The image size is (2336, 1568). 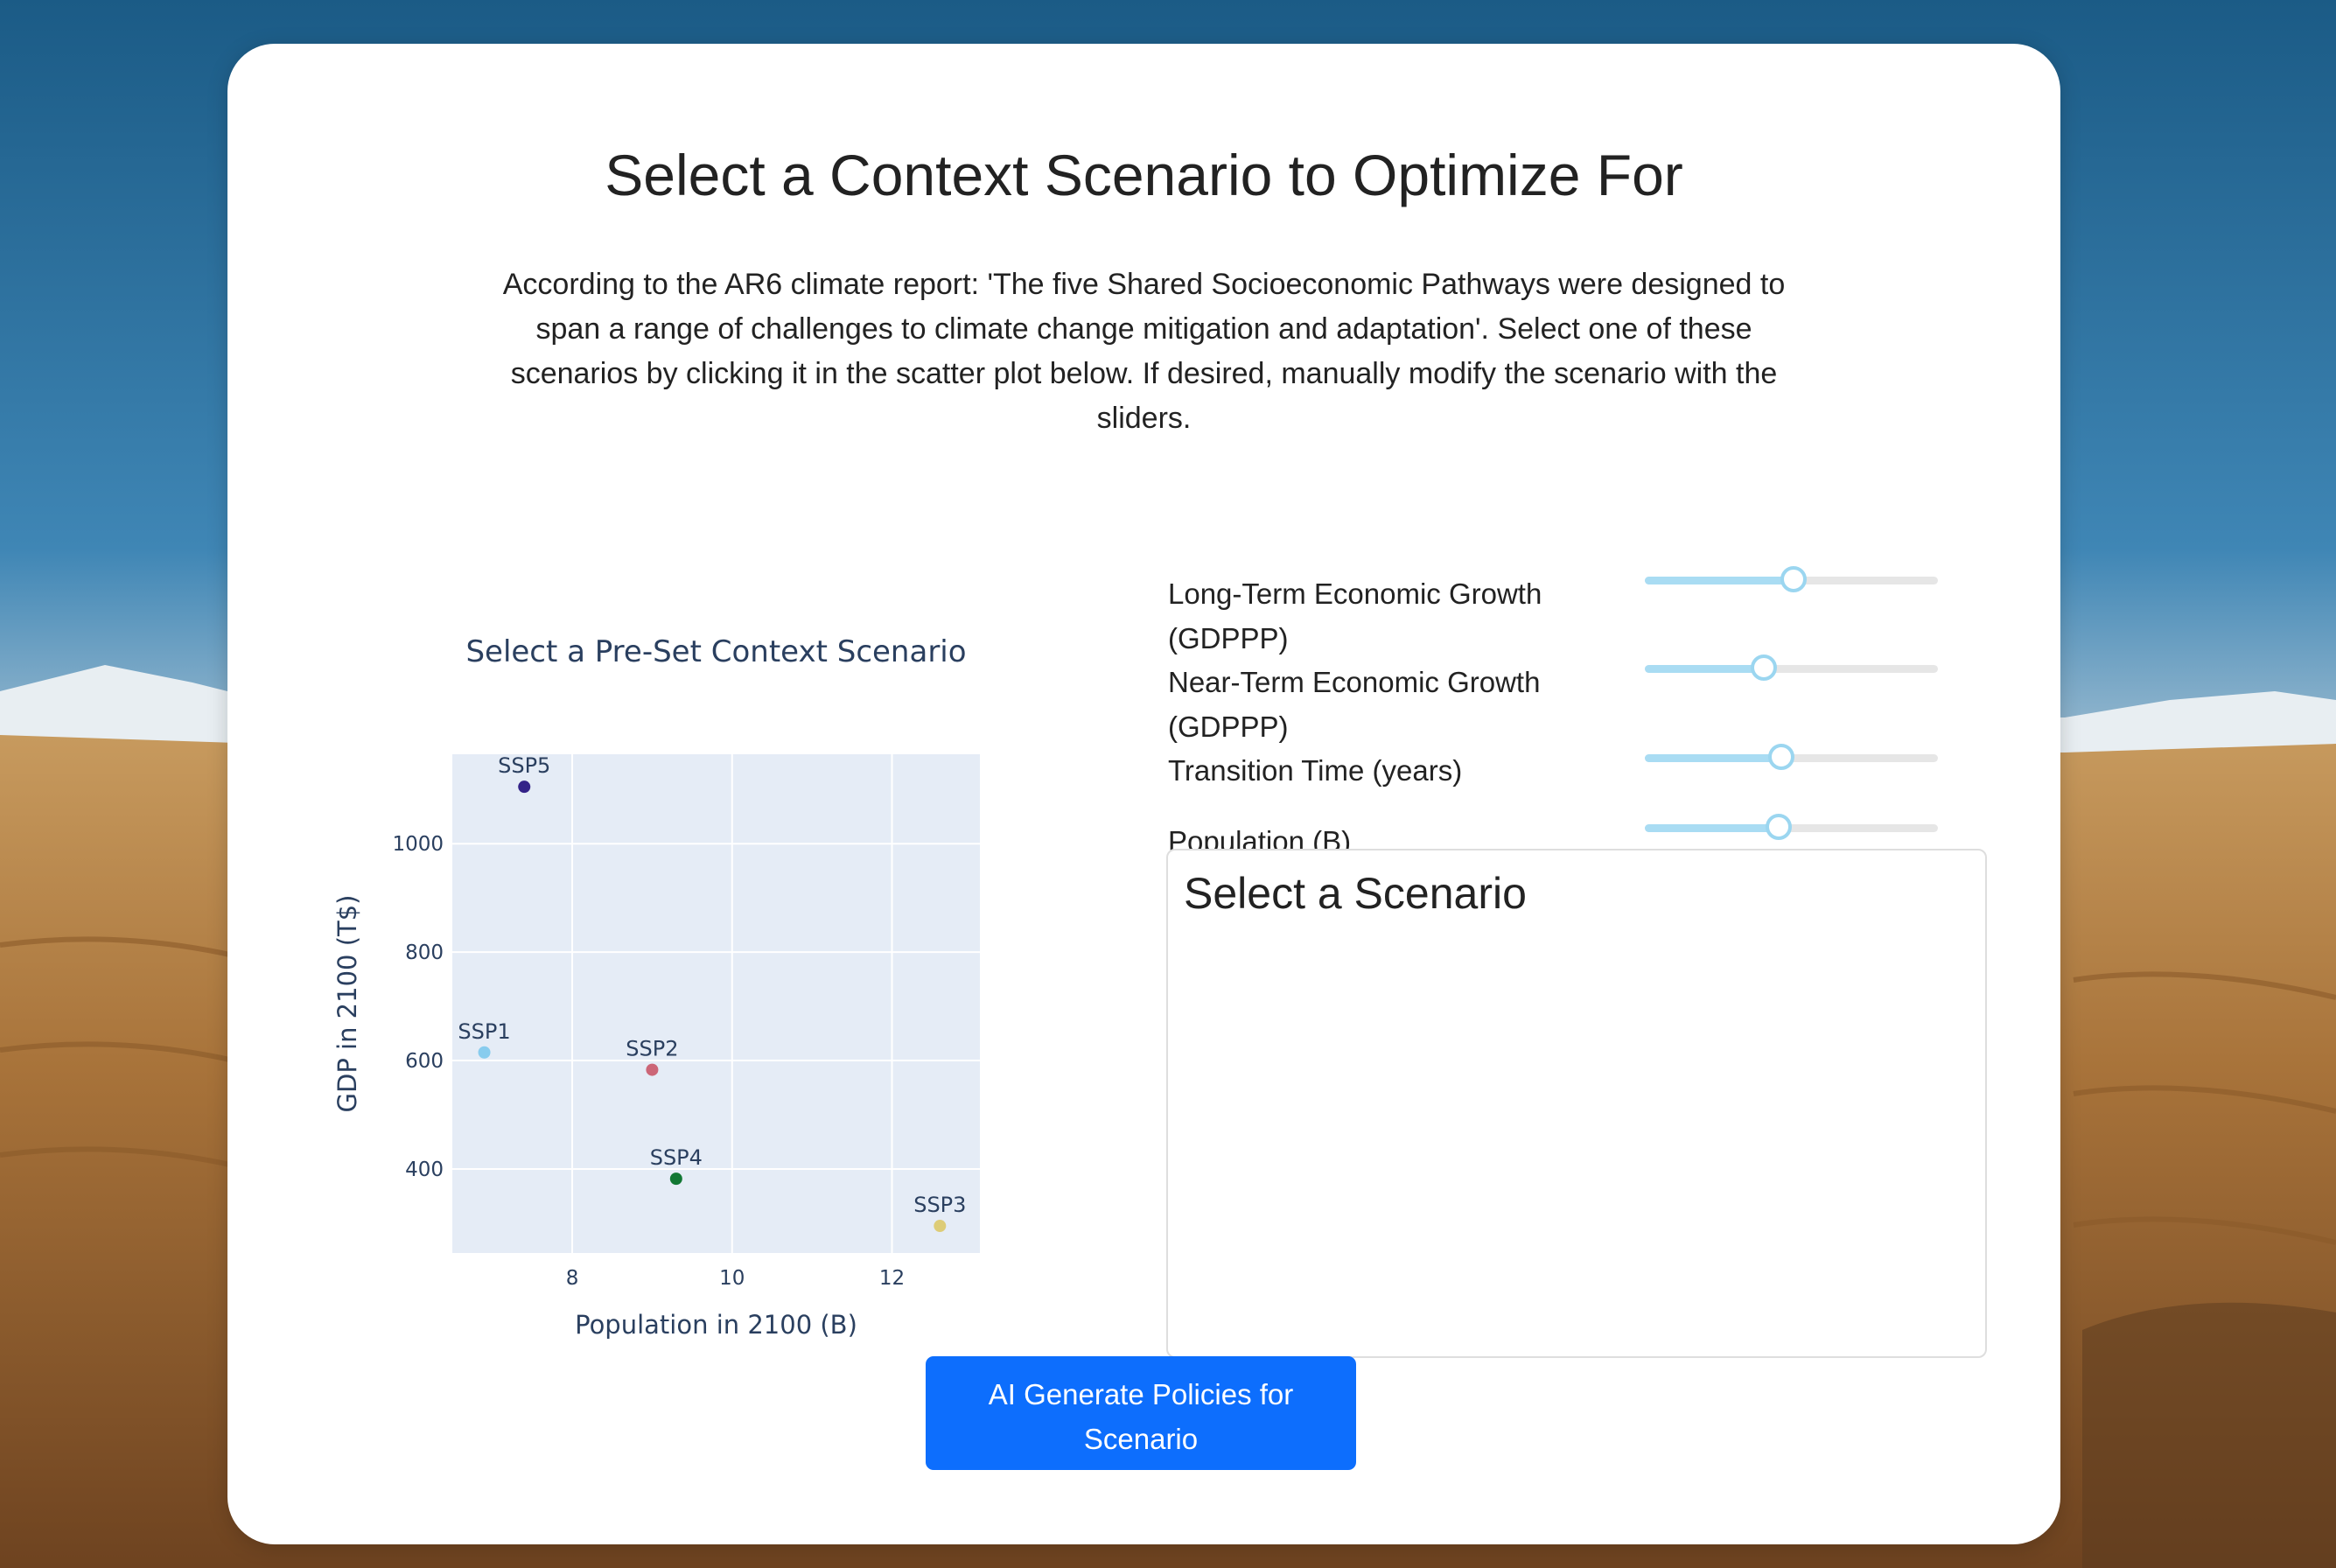 I want to click on scenario-point-label: SSP1, so click(x=484, y=1031).